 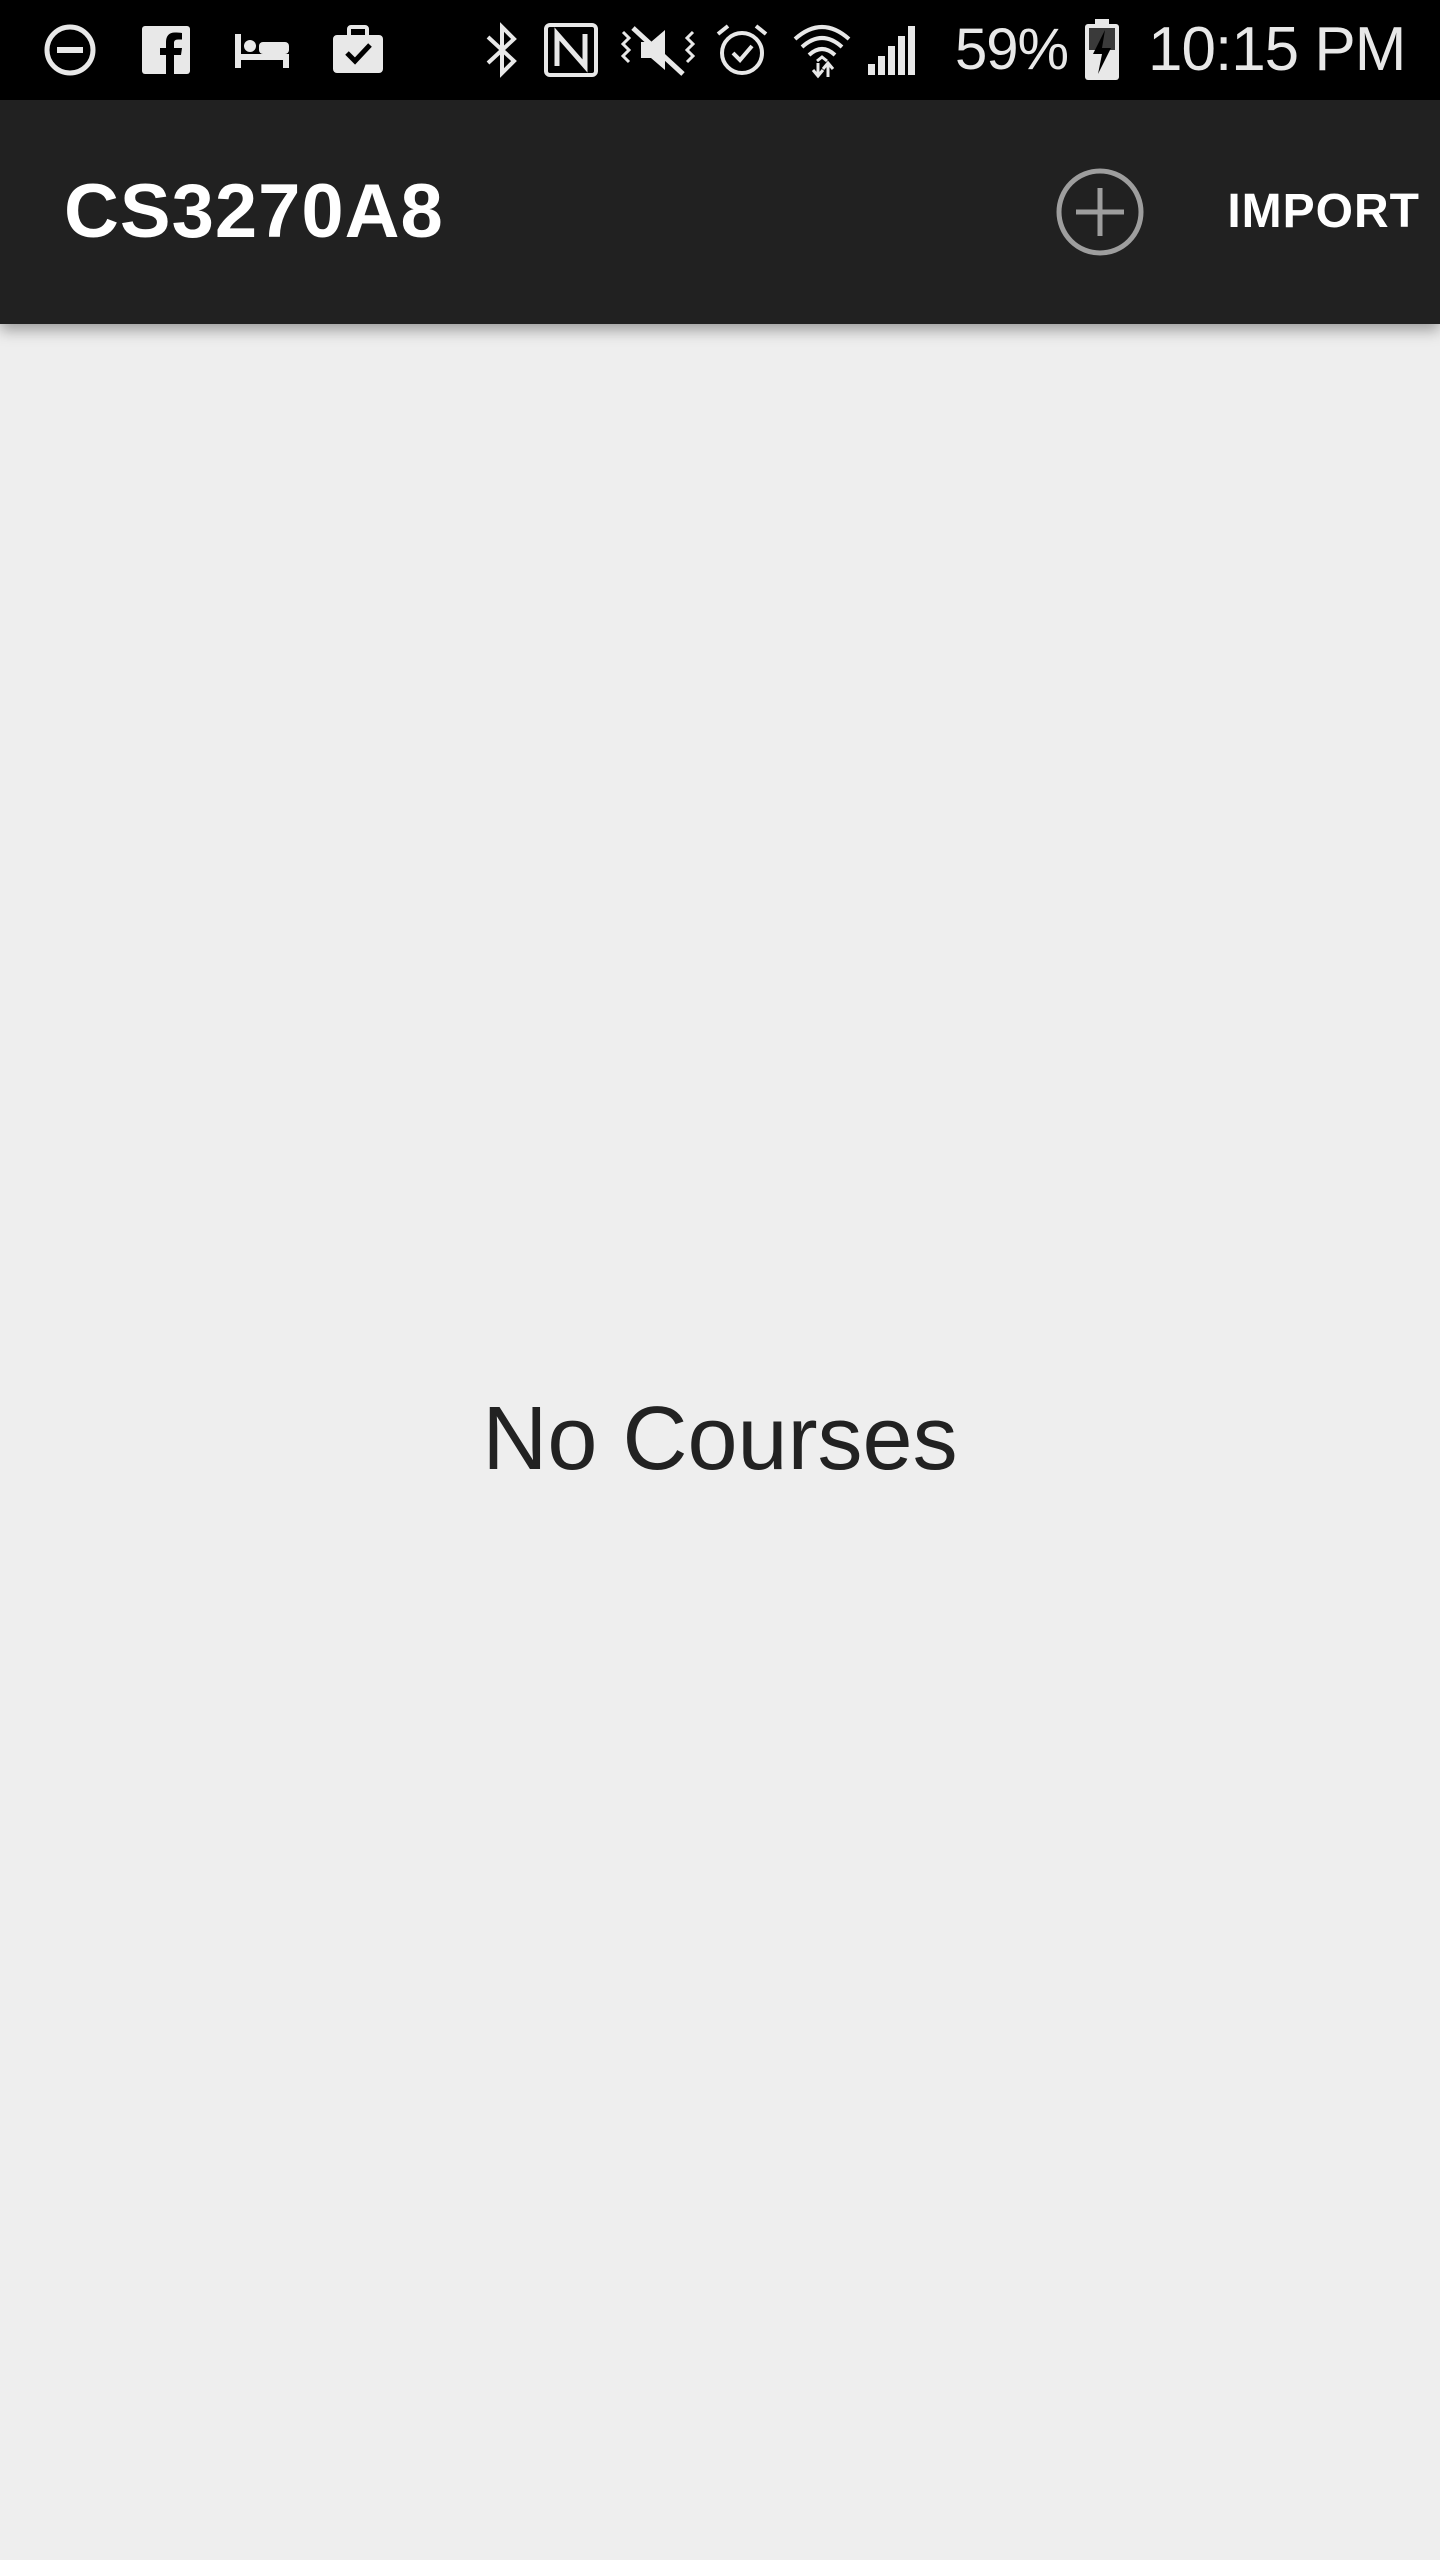 What do you see at coordinates (70, 50) in the screenshot?
I see `do-not-disturb-icon` at bounding box center [70, 50].